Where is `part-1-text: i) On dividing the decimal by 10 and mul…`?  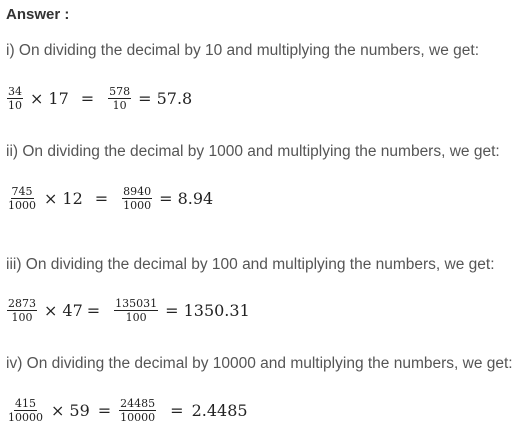 part-1-text: i) On dividing the decimal by 10 and mul… is located at coordinates (242, 50).